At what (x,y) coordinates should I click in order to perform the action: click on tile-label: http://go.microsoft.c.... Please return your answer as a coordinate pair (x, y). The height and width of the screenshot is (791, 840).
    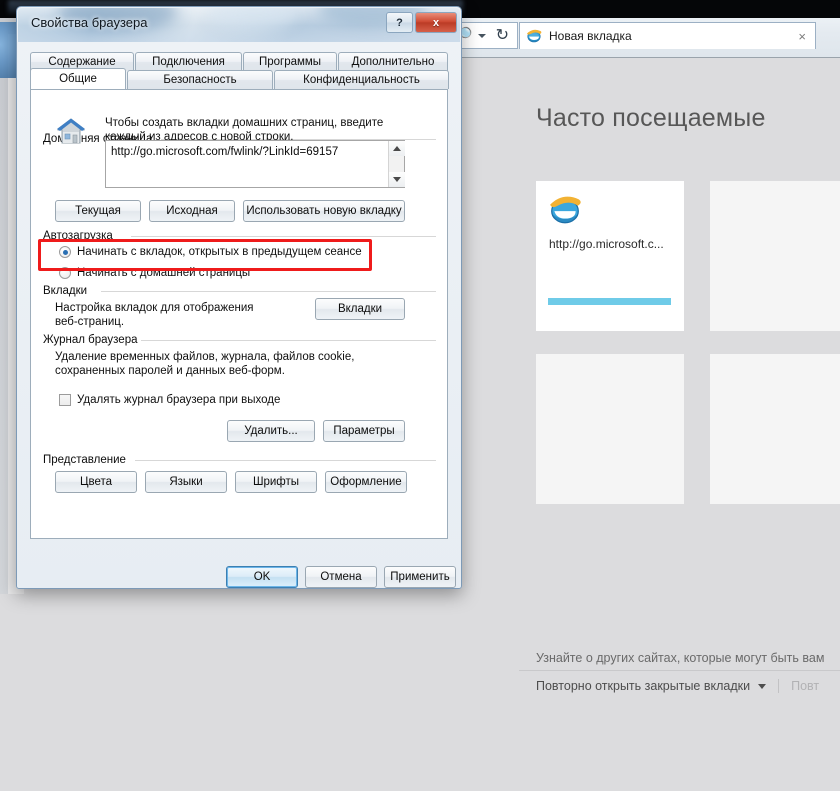
    Looking at the image, I should click on (606, 244).